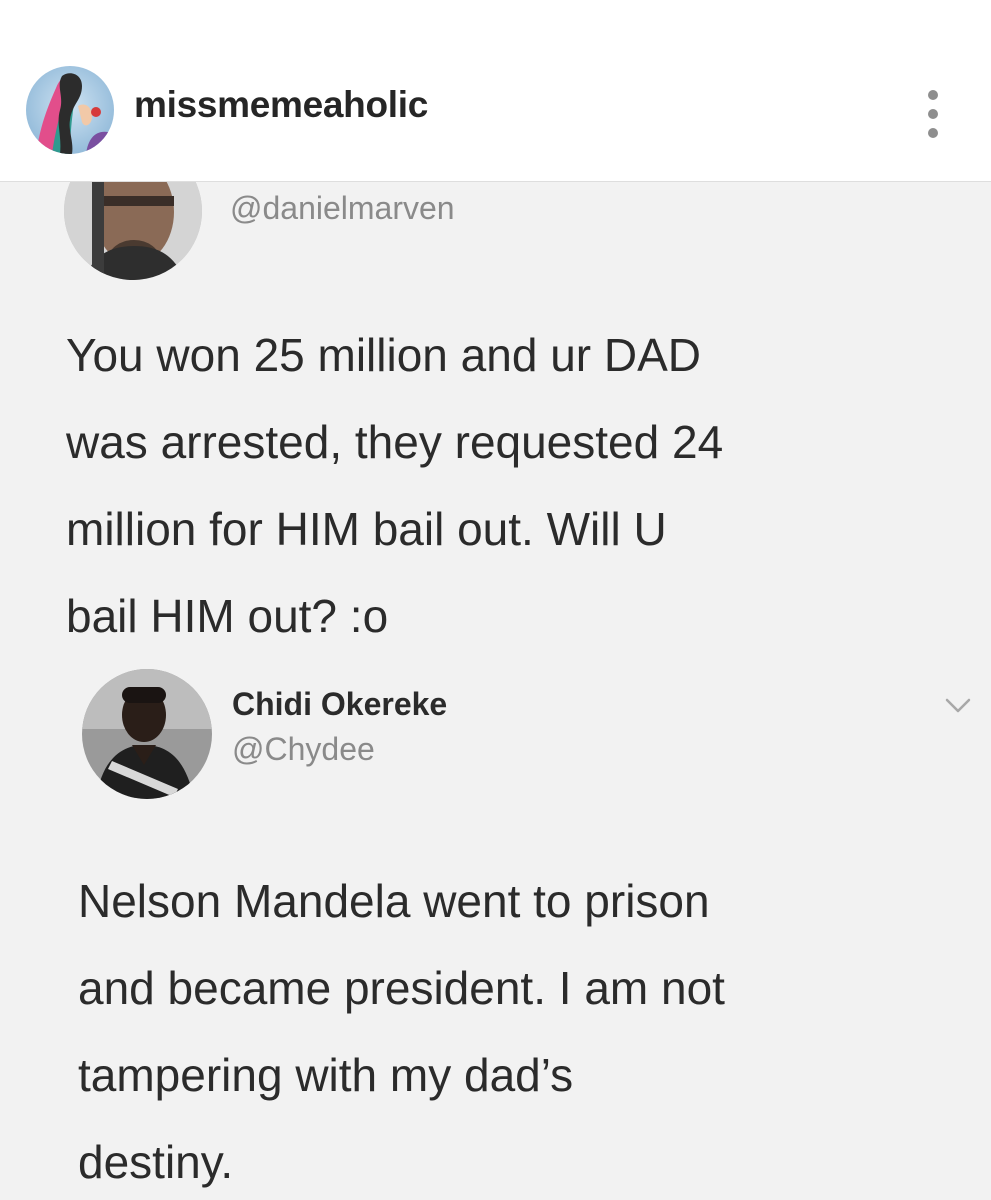  I want to click on reply-author-avatar, so click(147, 734).